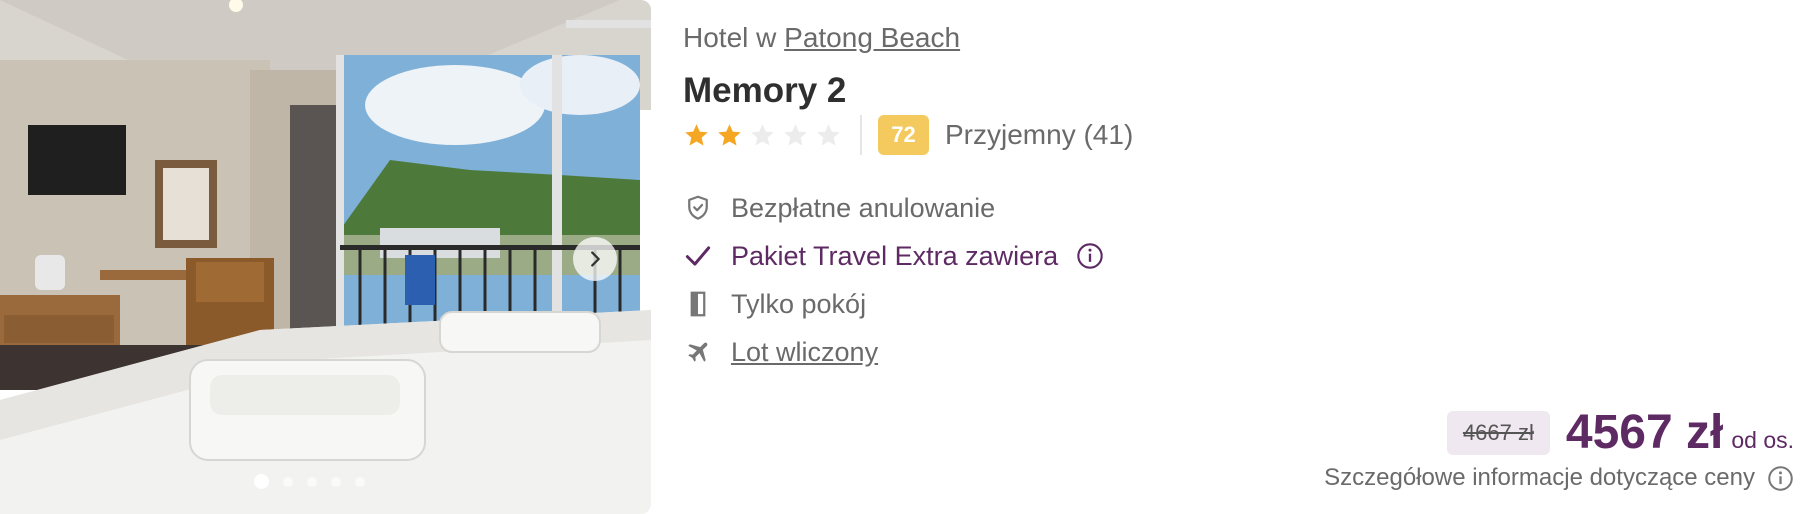  I want to click on photo-next-button, so click(595, 259).